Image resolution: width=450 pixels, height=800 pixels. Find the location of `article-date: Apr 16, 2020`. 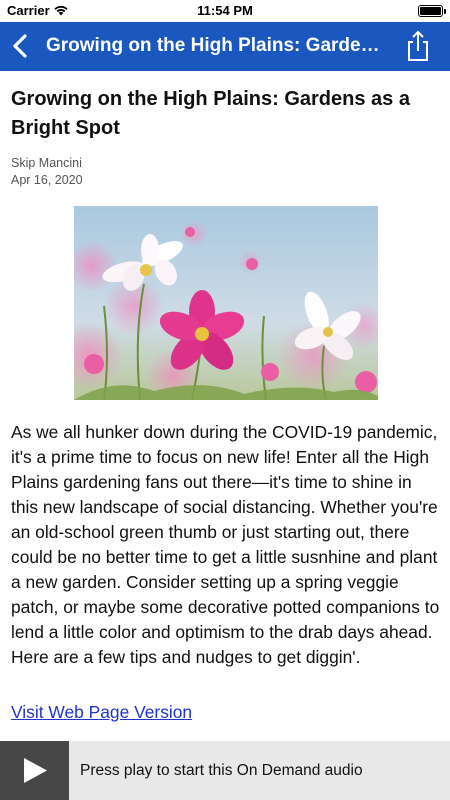

article-date: Apr 16, 2020 is located at coordinates (47, 180).